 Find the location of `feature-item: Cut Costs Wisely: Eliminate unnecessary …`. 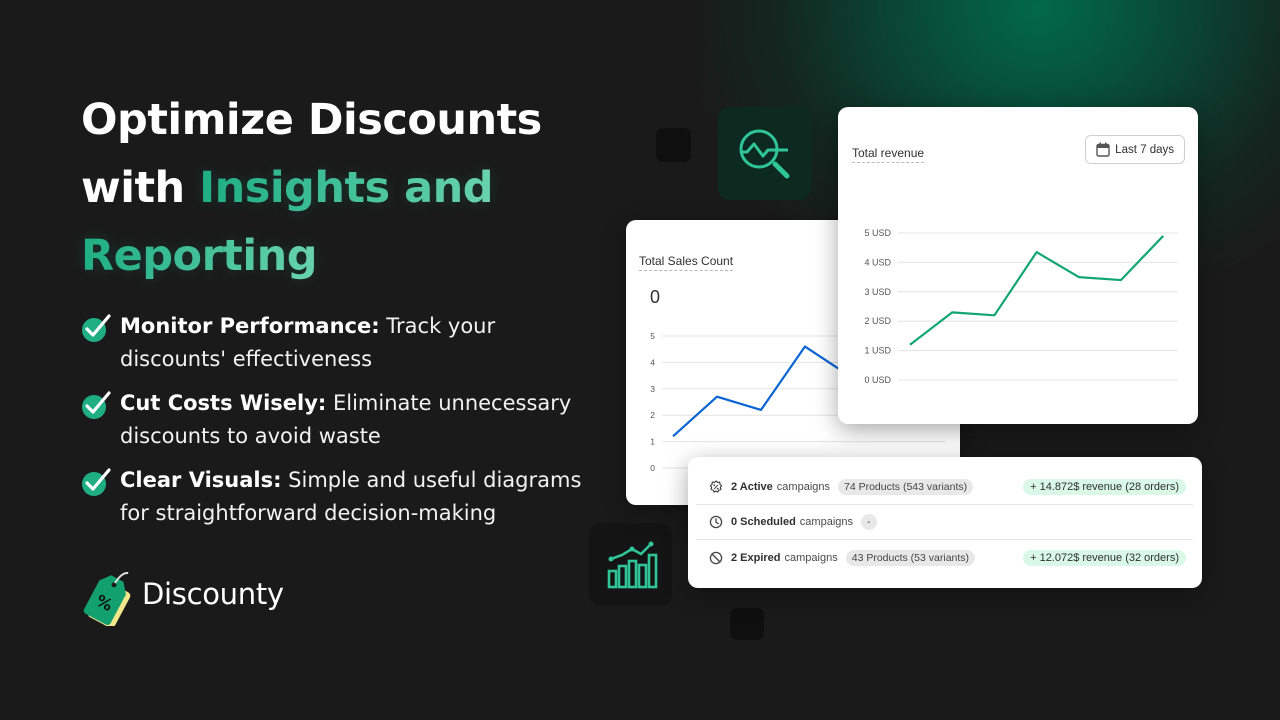

feature-item: Cut Costs Wisely: Eliminate unnecessary … is located at coordinates (340, 420).